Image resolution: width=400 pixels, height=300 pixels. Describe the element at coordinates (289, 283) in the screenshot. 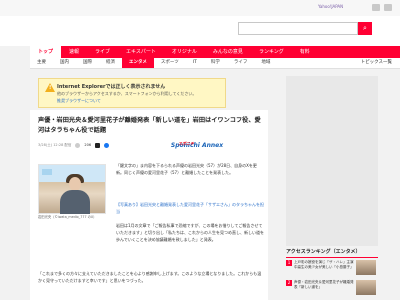

I see `ranking-number: 2` at that location.